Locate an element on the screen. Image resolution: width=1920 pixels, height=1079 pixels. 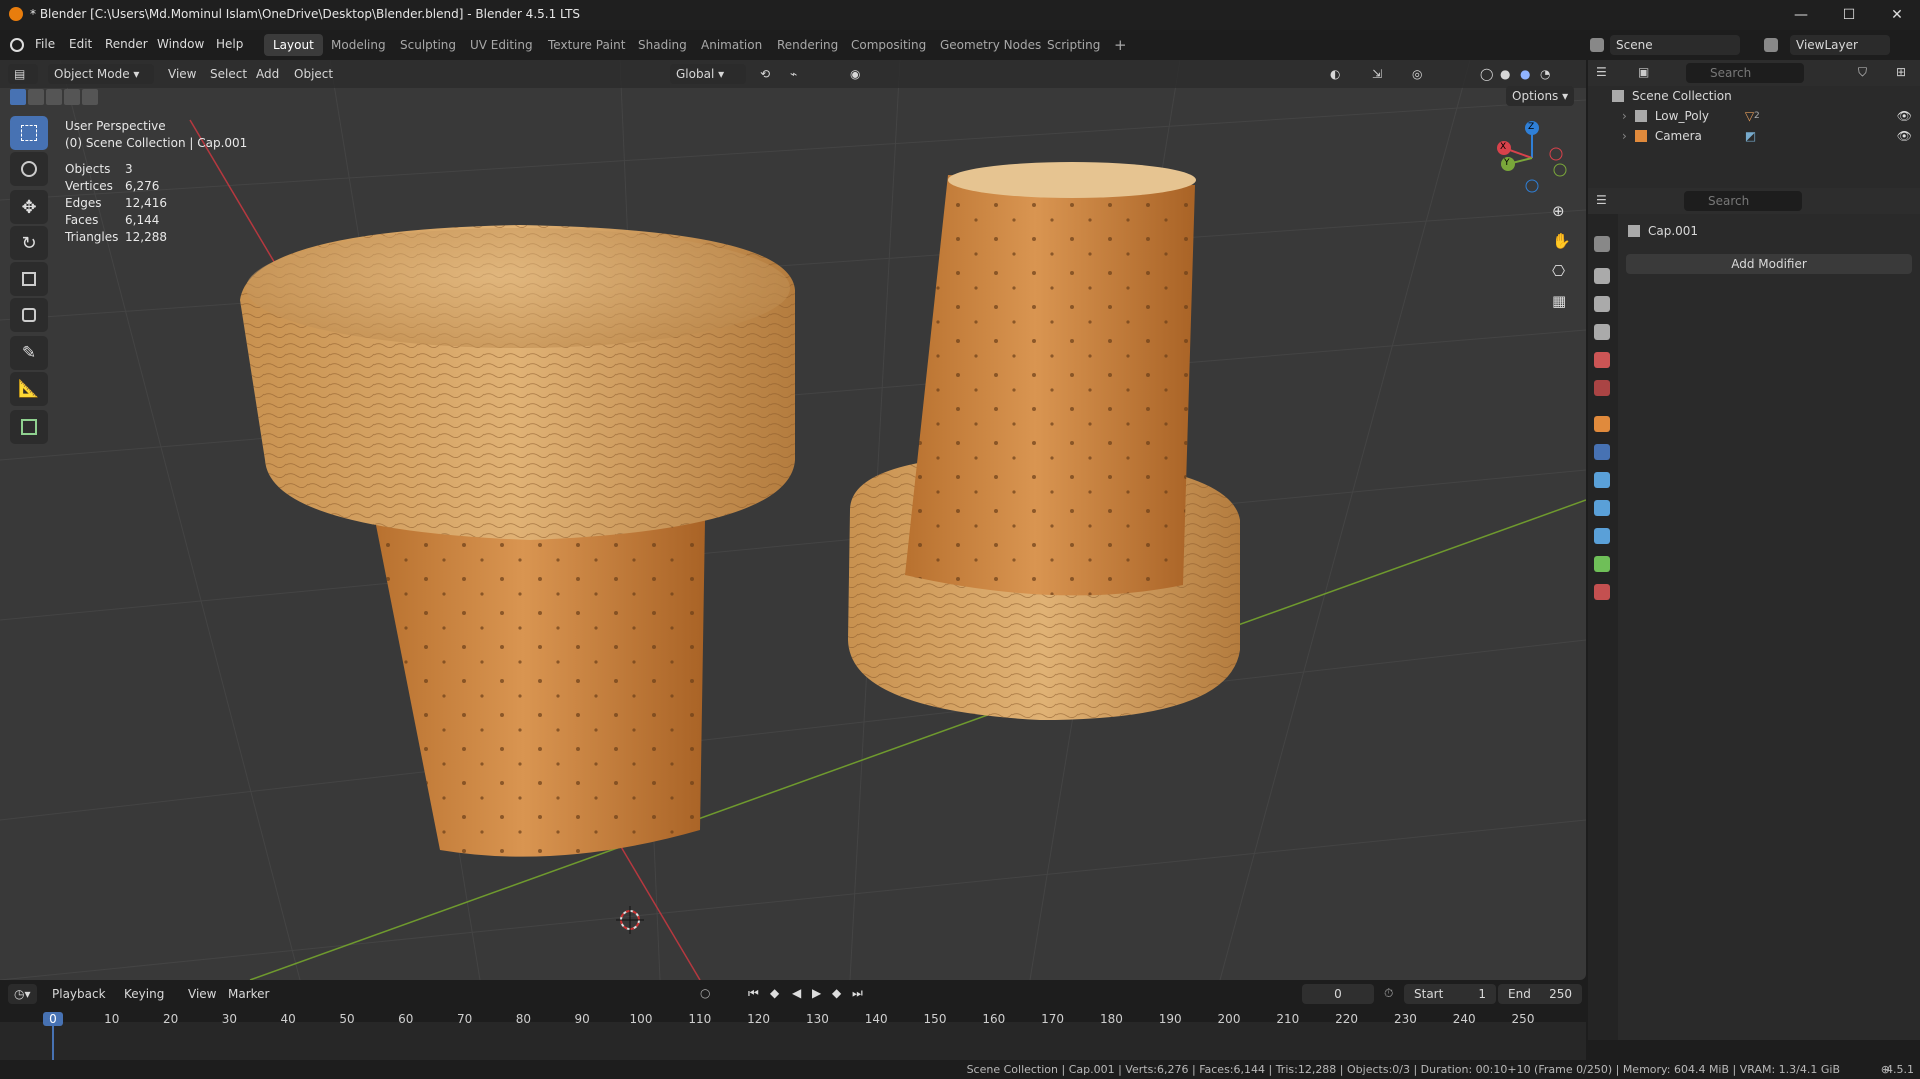
next-keyframe-icon: ◆ is located at coordinates (836, 993).